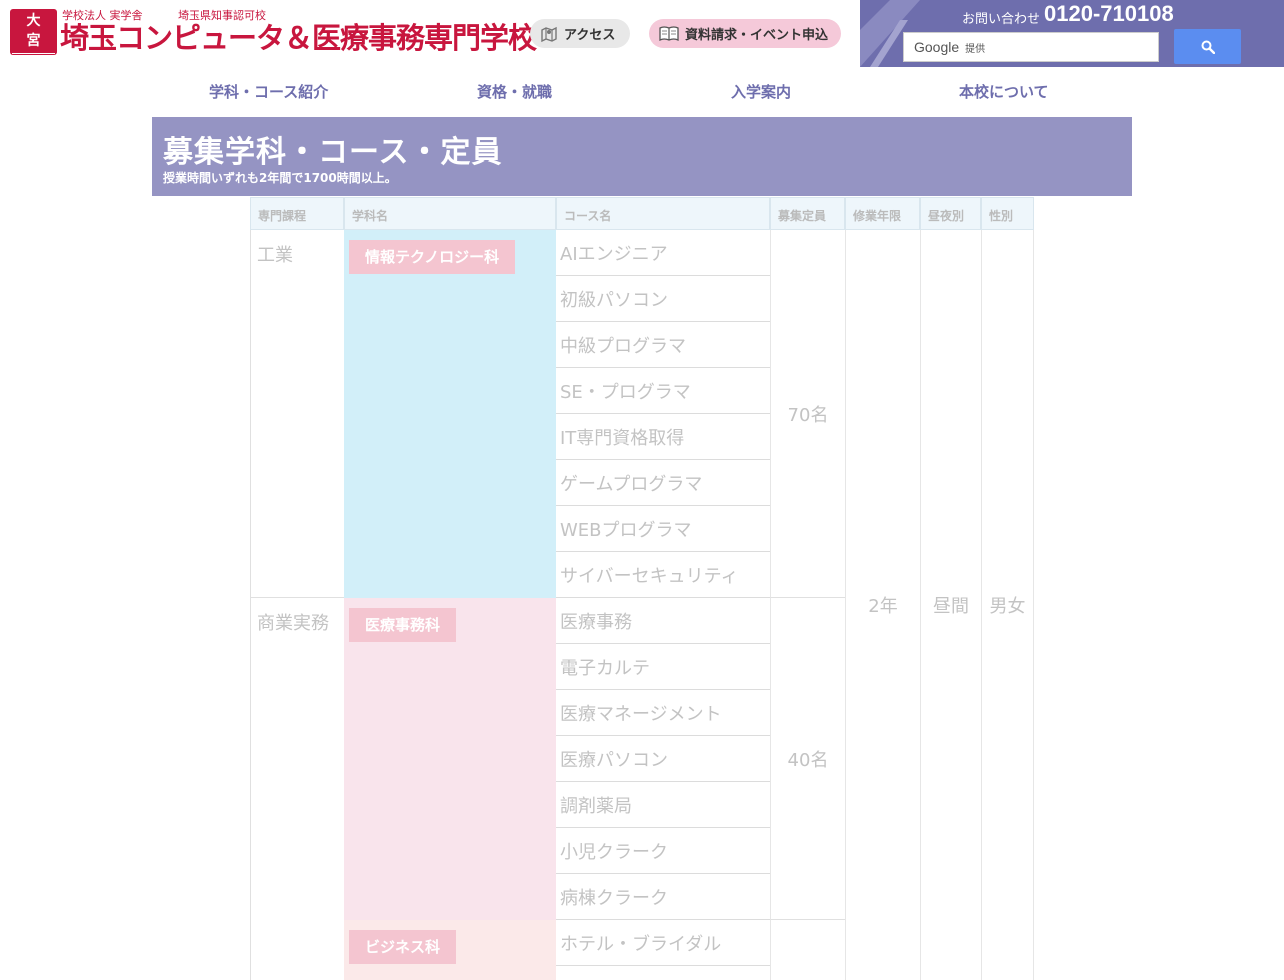 This screenshot has width=1284, height=980. I want to click on section-title: 募集学科・コース・定員, so click(333, 152).